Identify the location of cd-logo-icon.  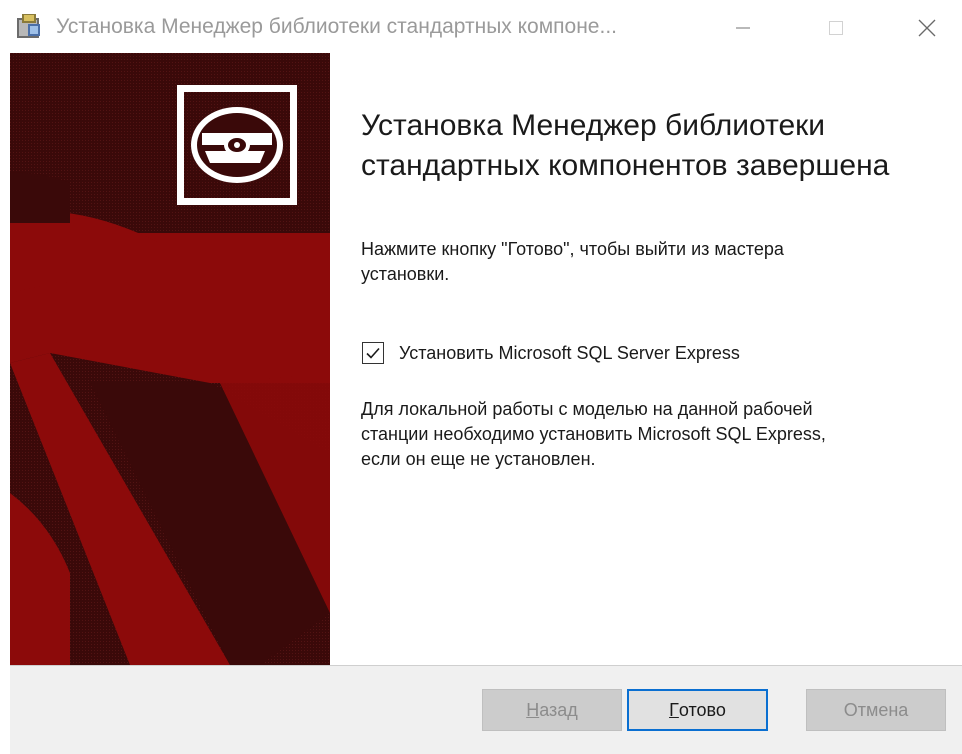
(237, 145).